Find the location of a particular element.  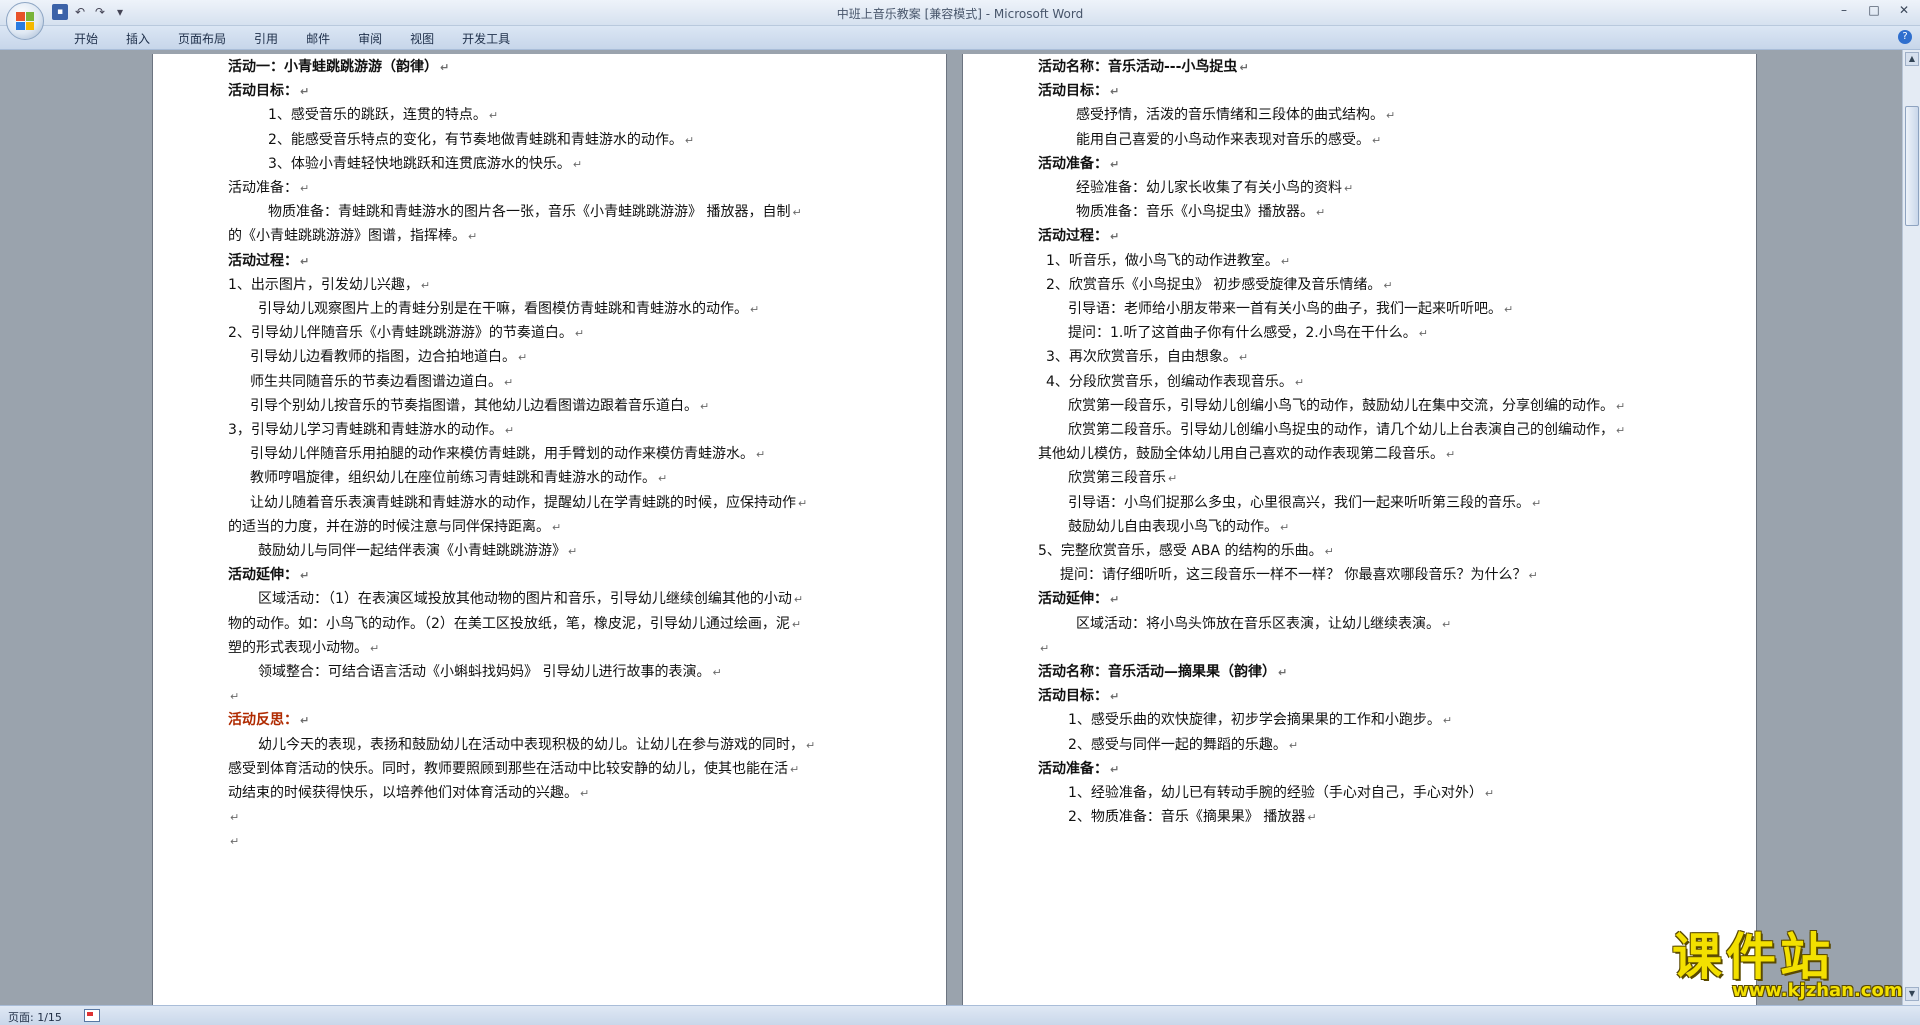

text-line: 提问：请仔细听听，这三段音乐一样不一样？ 你最喜欢哪段音乐？为什么？ ↵ is located at coordinates (1299, 575).